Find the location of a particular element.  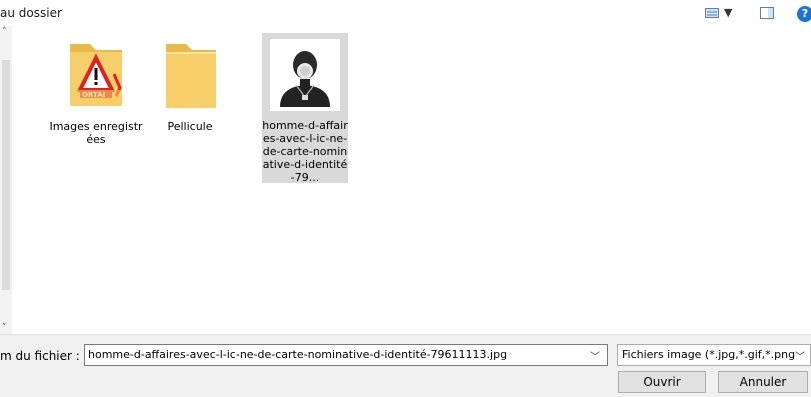

scroll-down-icon: ˅ is located at coordinates (4, 328).